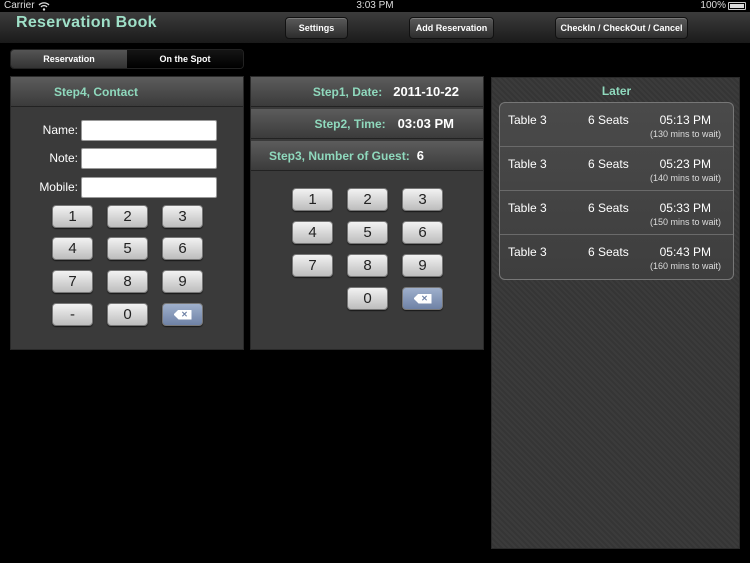 Image resolution: width=750 pixels, height=563 pixels. I want to click on guest-key-6: 6, so click(422, 232).